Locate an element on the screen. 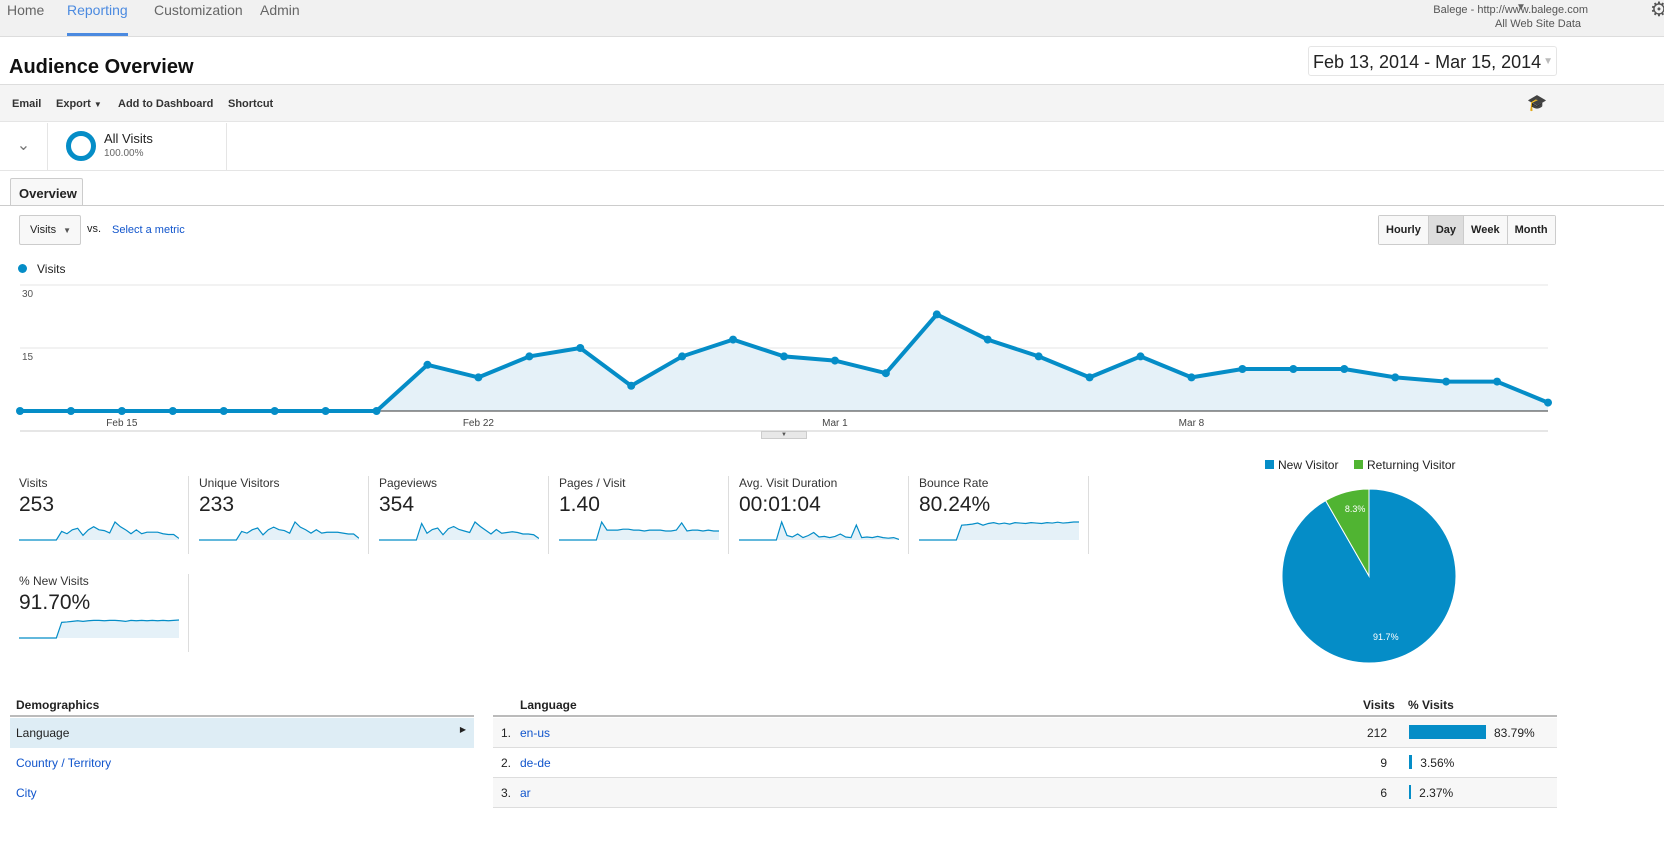 This screenshot has height=857, width=1664. shortcut-button: Shortcut is located at coordinates (250, 104).